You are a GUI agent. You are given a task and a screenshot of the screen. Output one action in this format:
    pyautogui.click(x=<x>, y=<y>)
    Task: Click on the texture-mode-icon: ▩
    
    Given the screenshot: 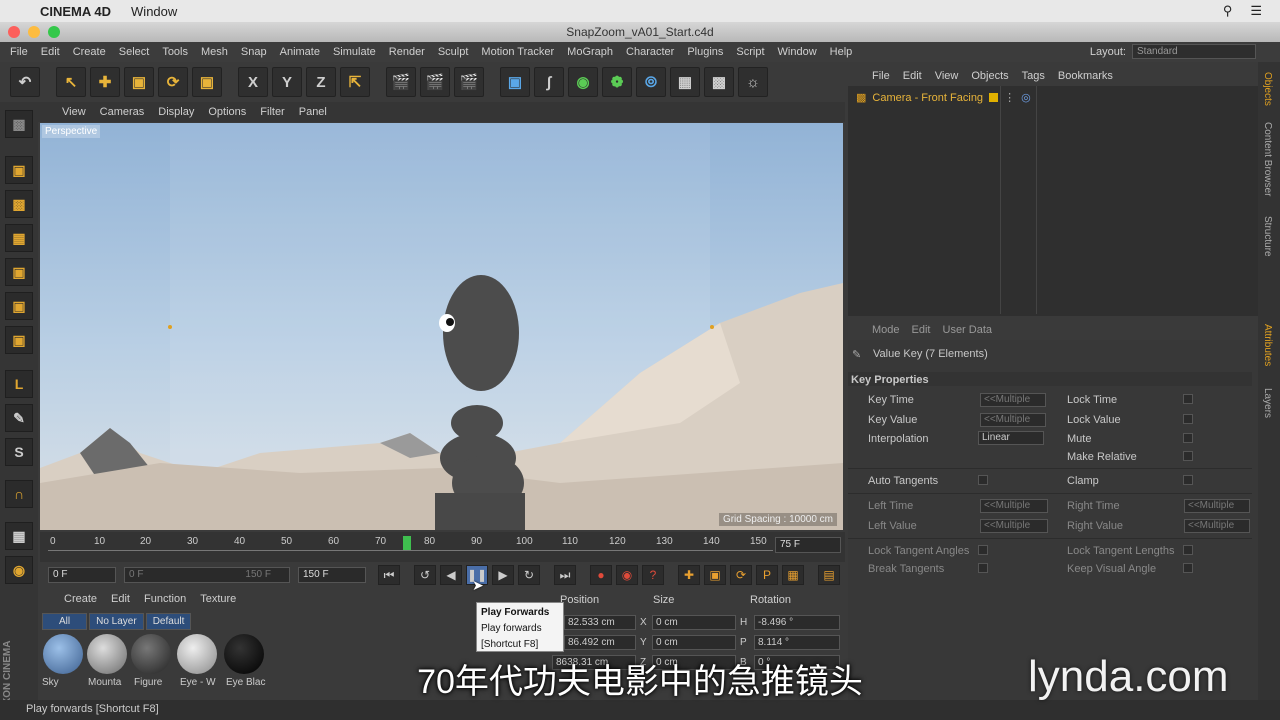 What is the action you would take?
    pyautogui.click(x=19, y=204)
    